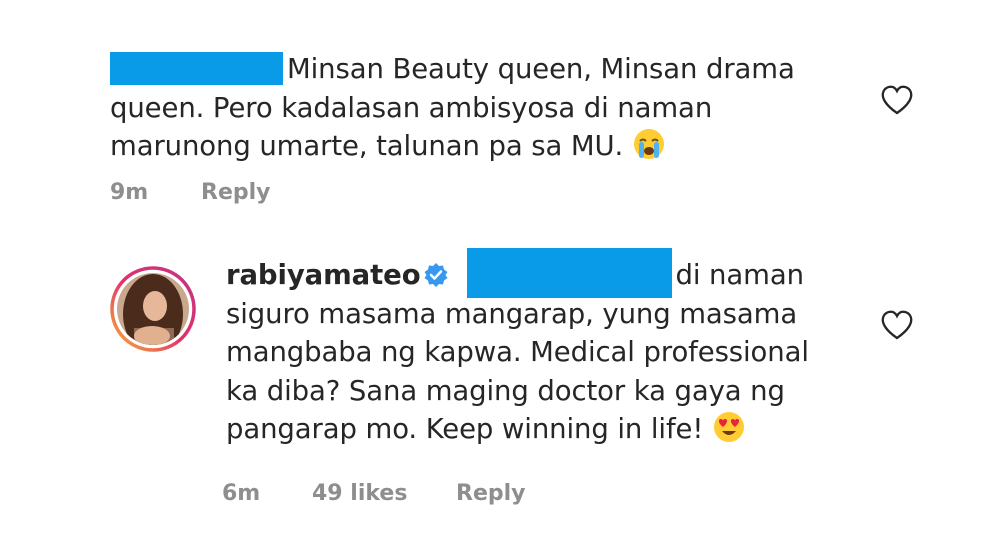 Image resolution: width=997 pixels, height=533 pixels. I want to click on comment-1-line3: marunong umarte, talunan pa sa MU., so click(367, 146).